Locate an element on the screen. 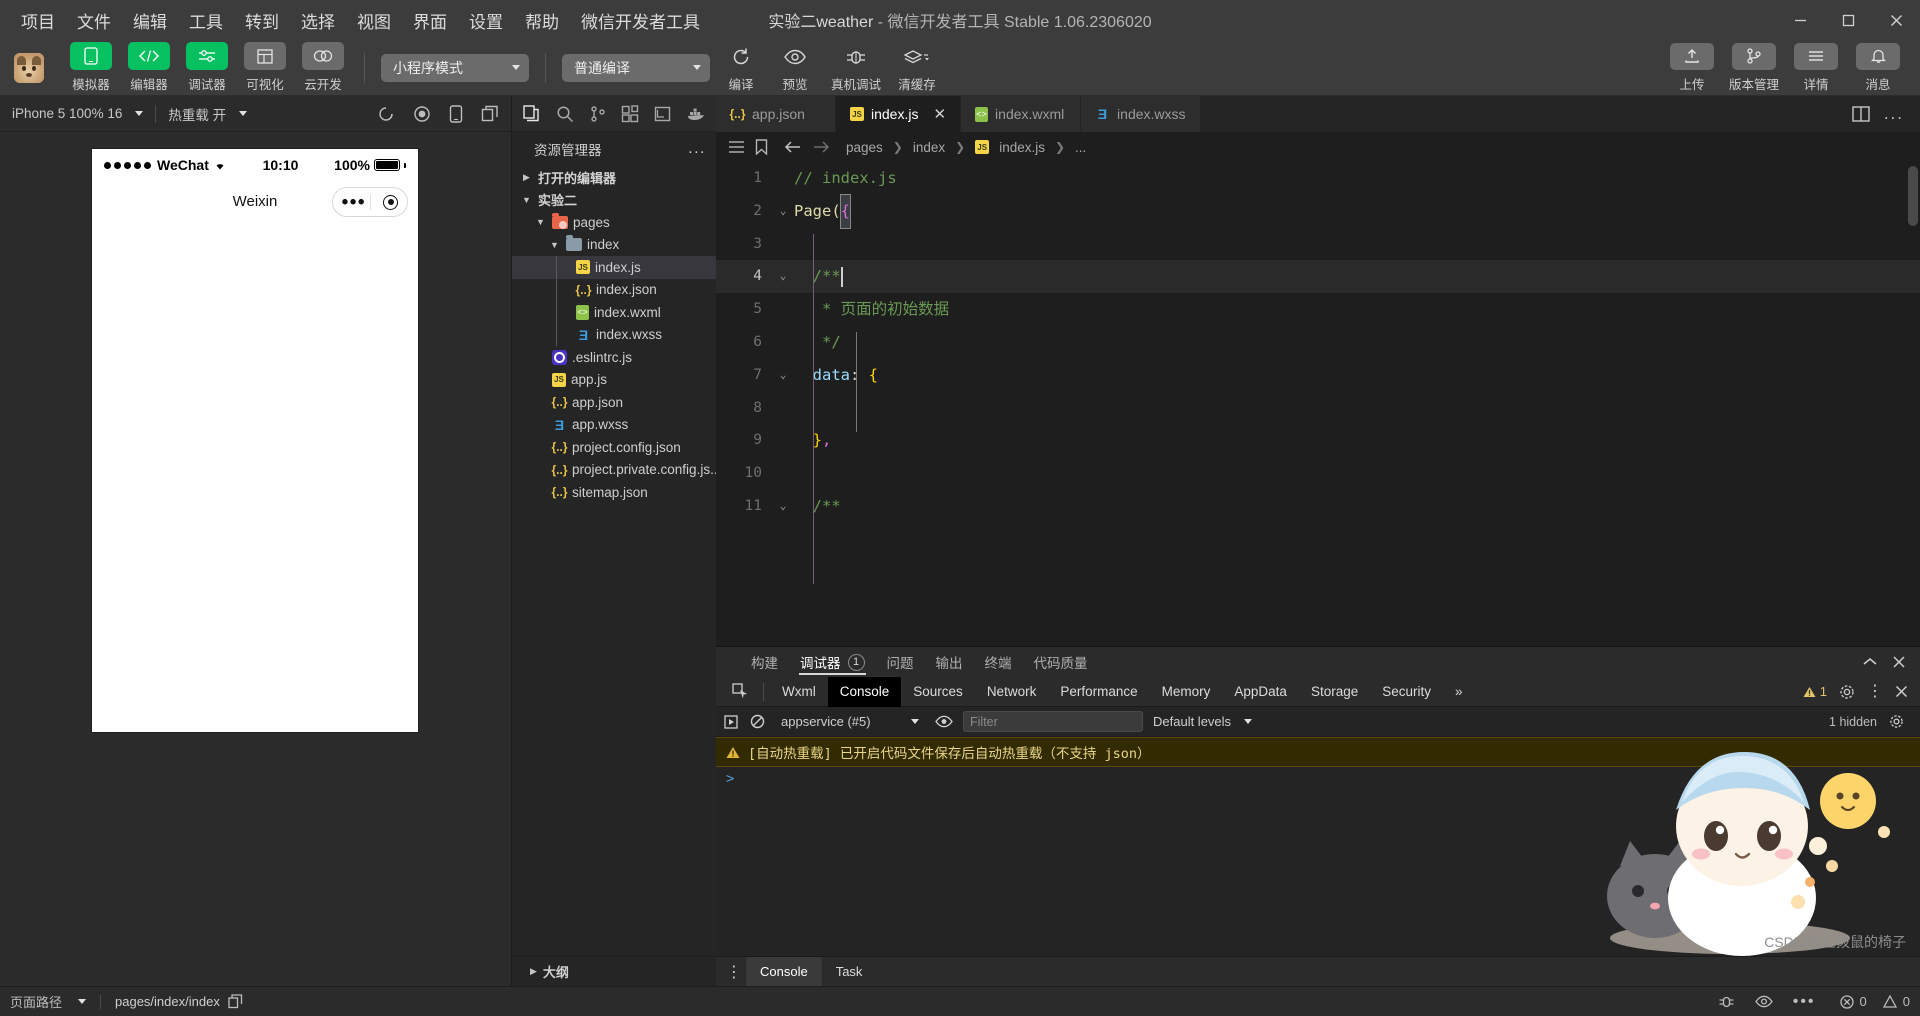 This screenshot has height=1016, width=1920. panel-tab-debugger: 调试器 1 is located at coordinates (832, 662).